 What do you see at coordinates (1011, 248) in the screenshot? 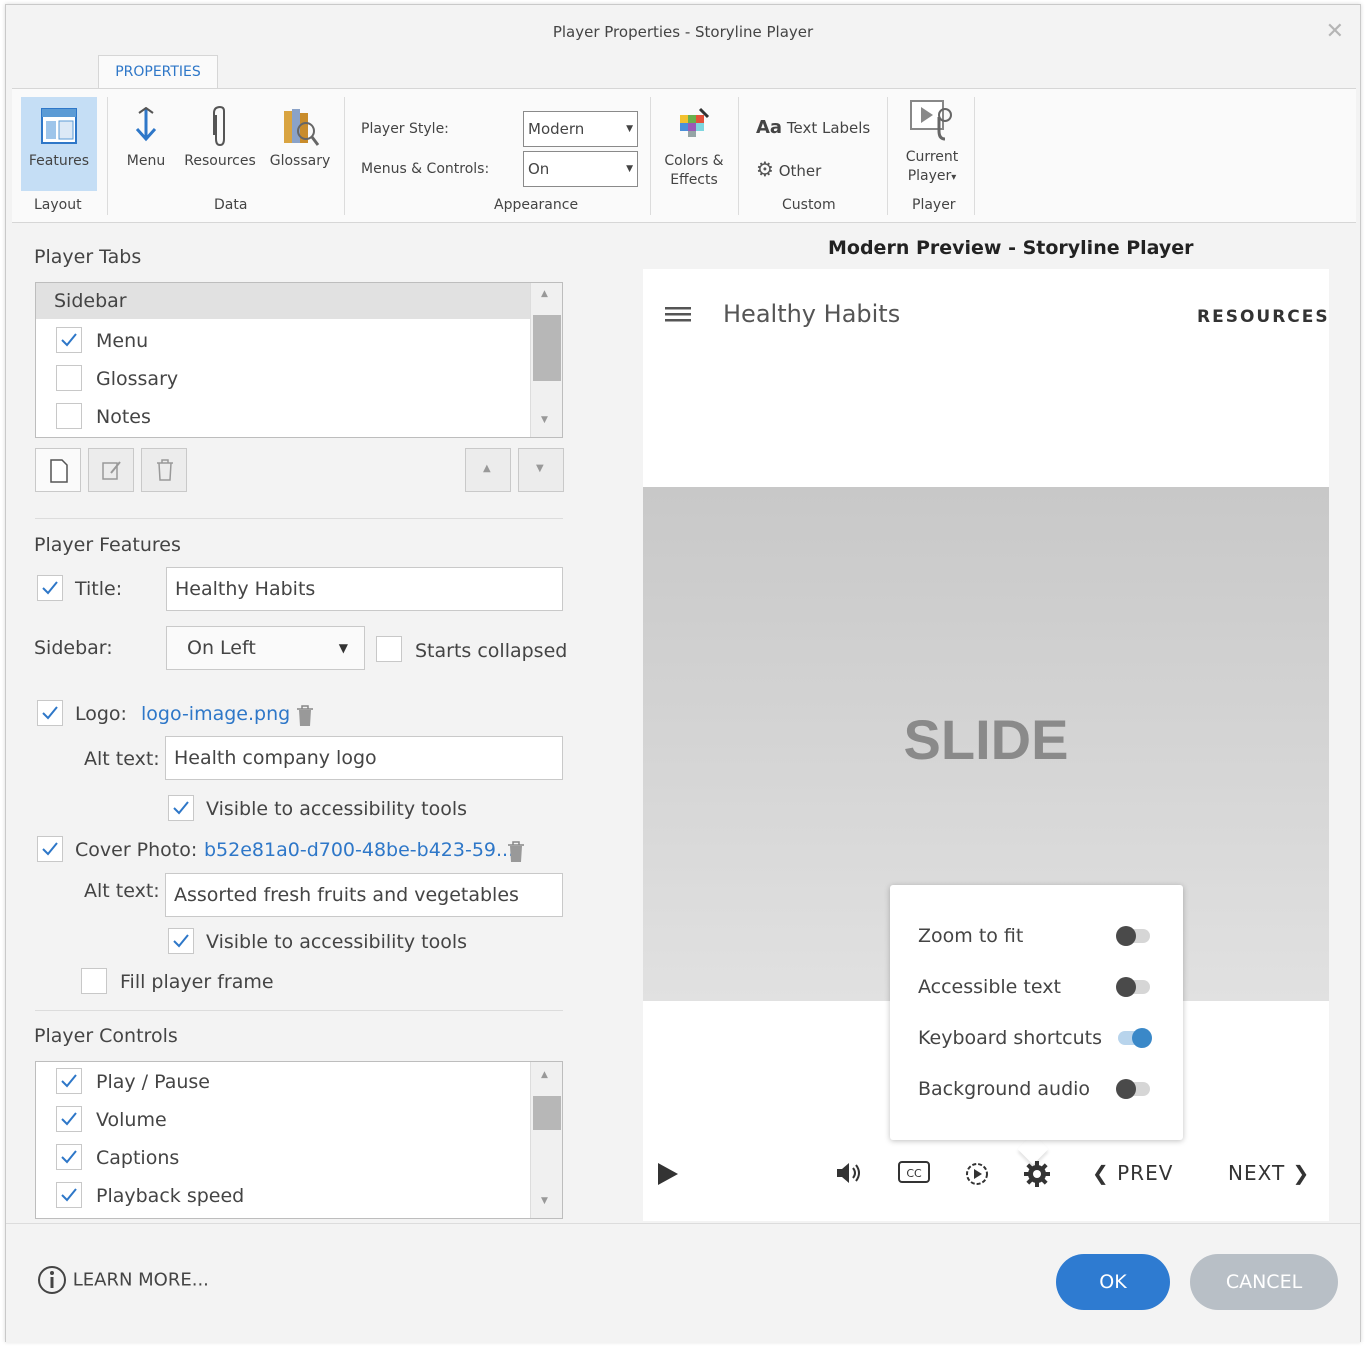
I see `preview-title: Modern Preview - Storyline Player` at bounding box center [1011, 248].